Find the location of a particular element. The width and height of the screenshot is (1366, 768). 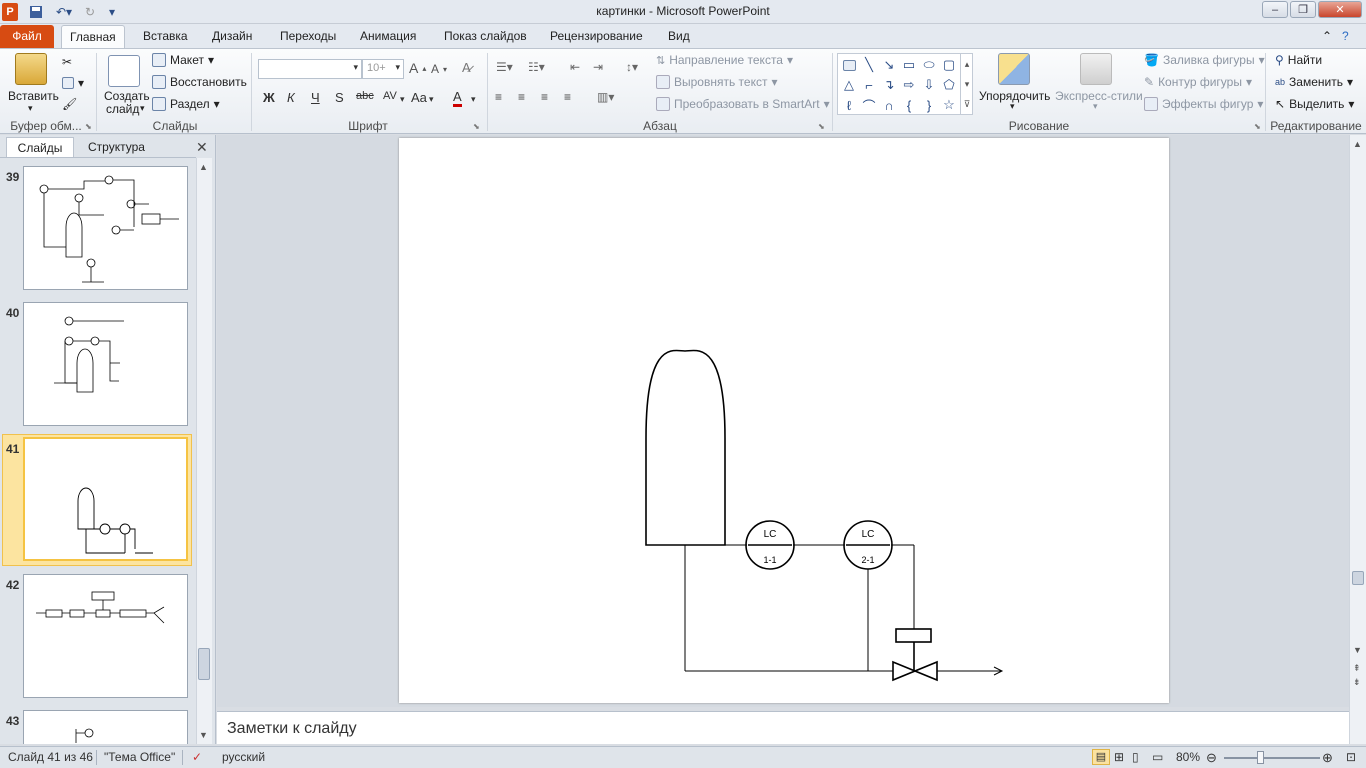

close-button: ✕ is located at coordinates (1340, 9).